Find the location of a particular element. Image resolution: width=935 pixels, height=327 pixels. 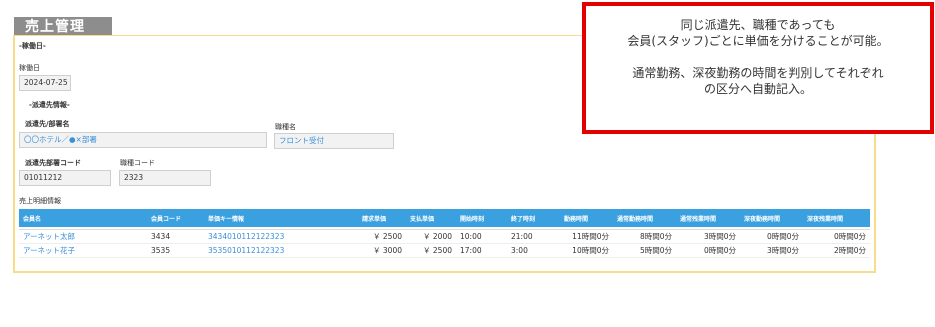

col-member-code: 会員コード is located at coordinates (175, 218).